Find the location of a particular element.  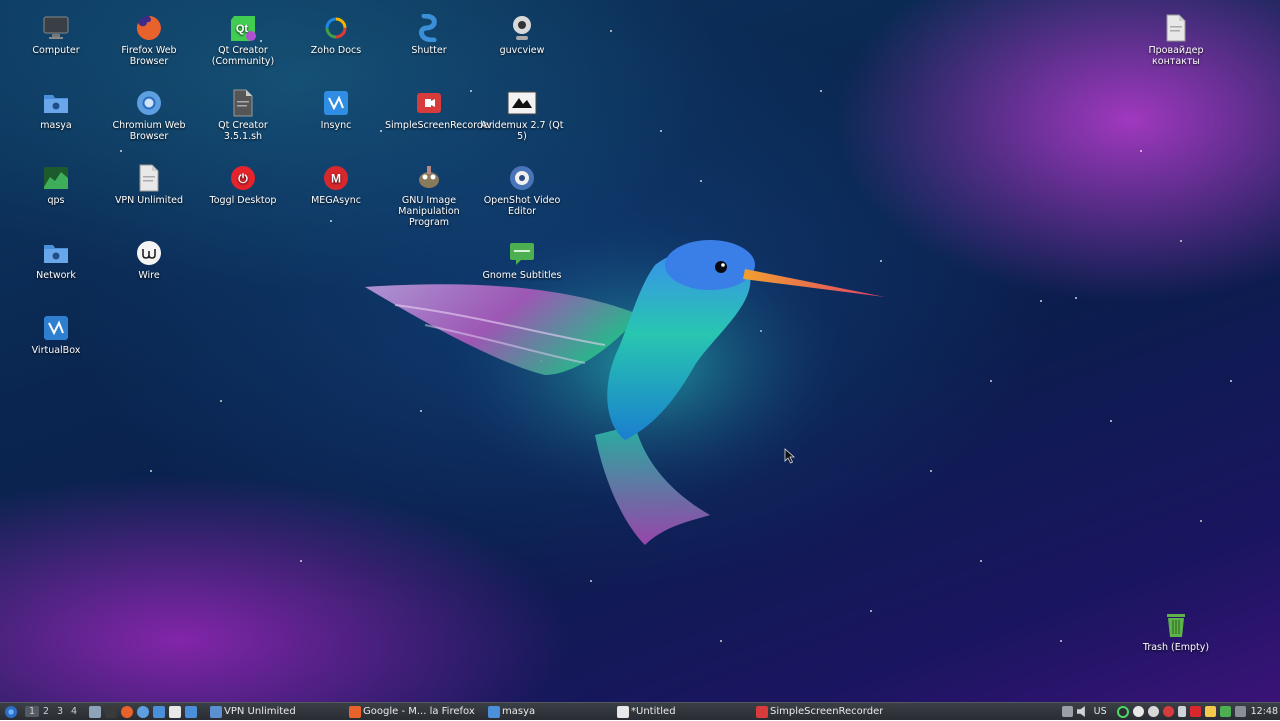

start-menu-icon is located at coordinates (11, 711).